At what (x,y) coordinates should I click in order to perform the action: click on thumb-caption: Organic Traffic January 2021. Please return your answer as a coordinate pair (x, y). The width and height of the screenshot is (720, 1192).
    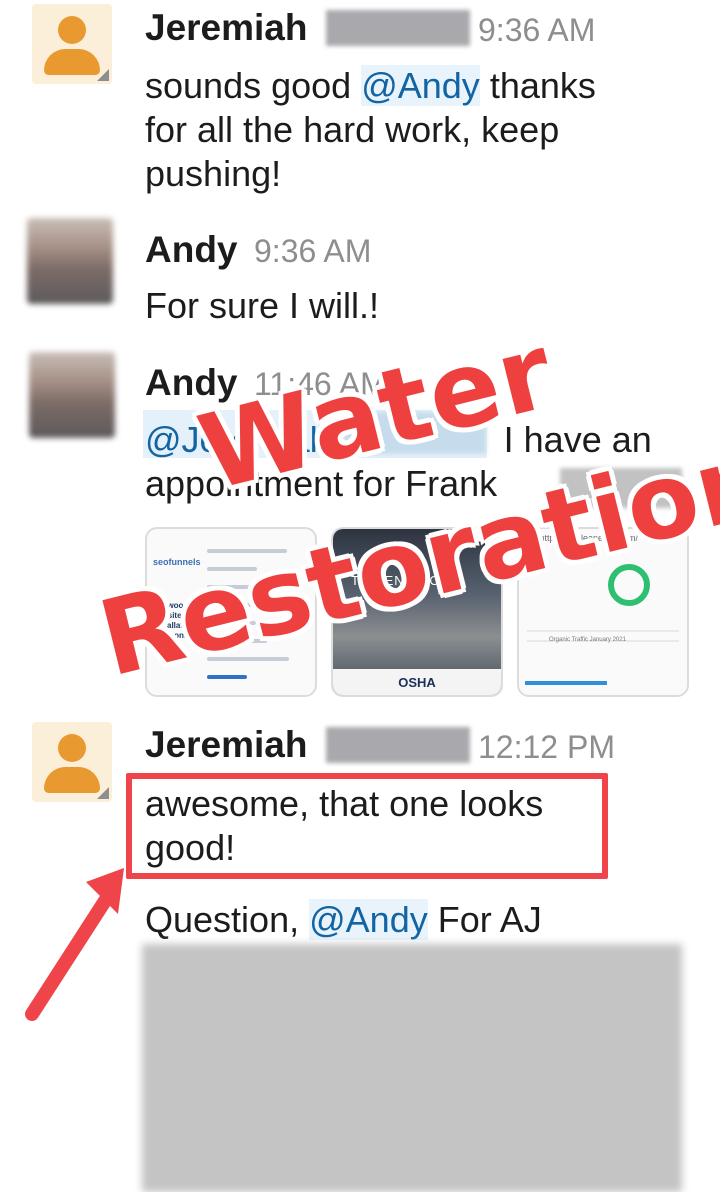
    Looking at the image, I should click on (587, 640).